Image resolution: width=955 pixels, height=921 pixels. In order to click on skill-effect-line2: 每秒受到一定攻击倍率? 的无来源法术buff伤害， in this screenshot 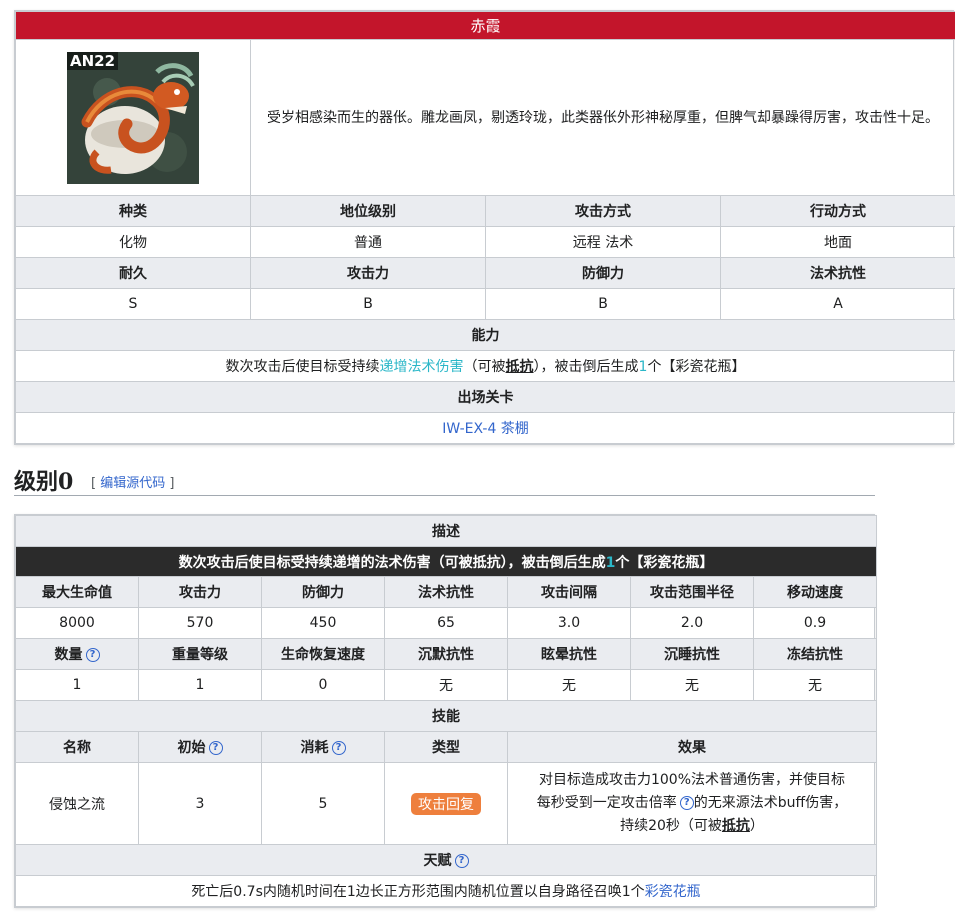, I will do `click(692, 803)`.